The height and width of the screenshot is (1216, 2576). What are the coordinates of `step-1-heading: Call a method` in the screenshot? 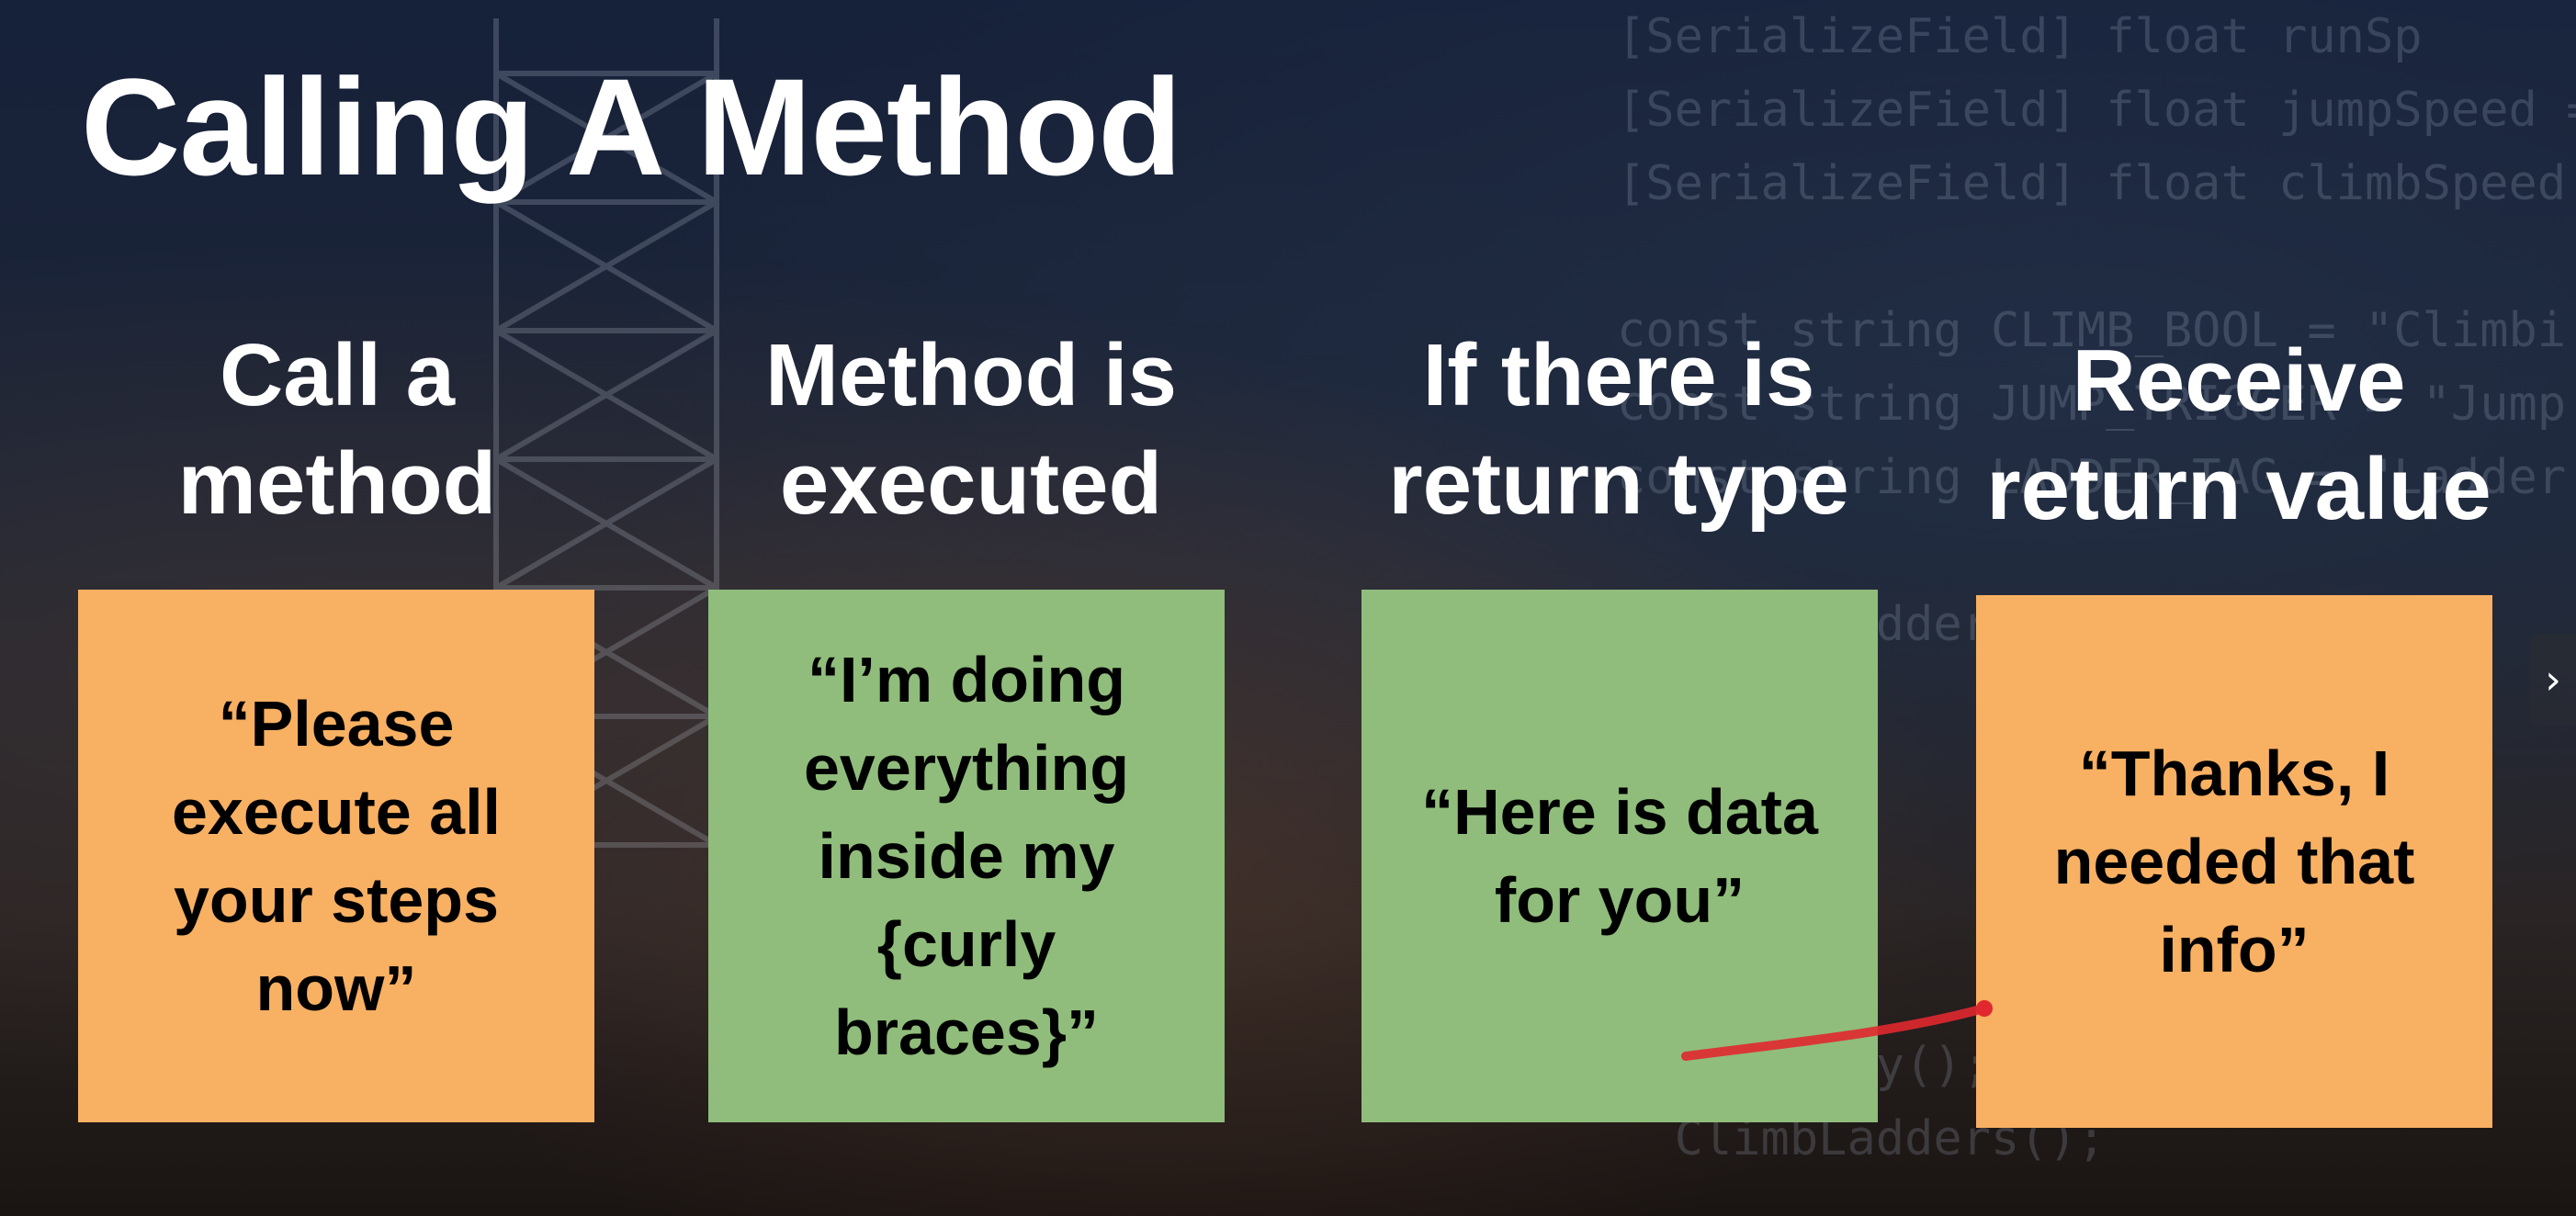 It's located at (337, 430).